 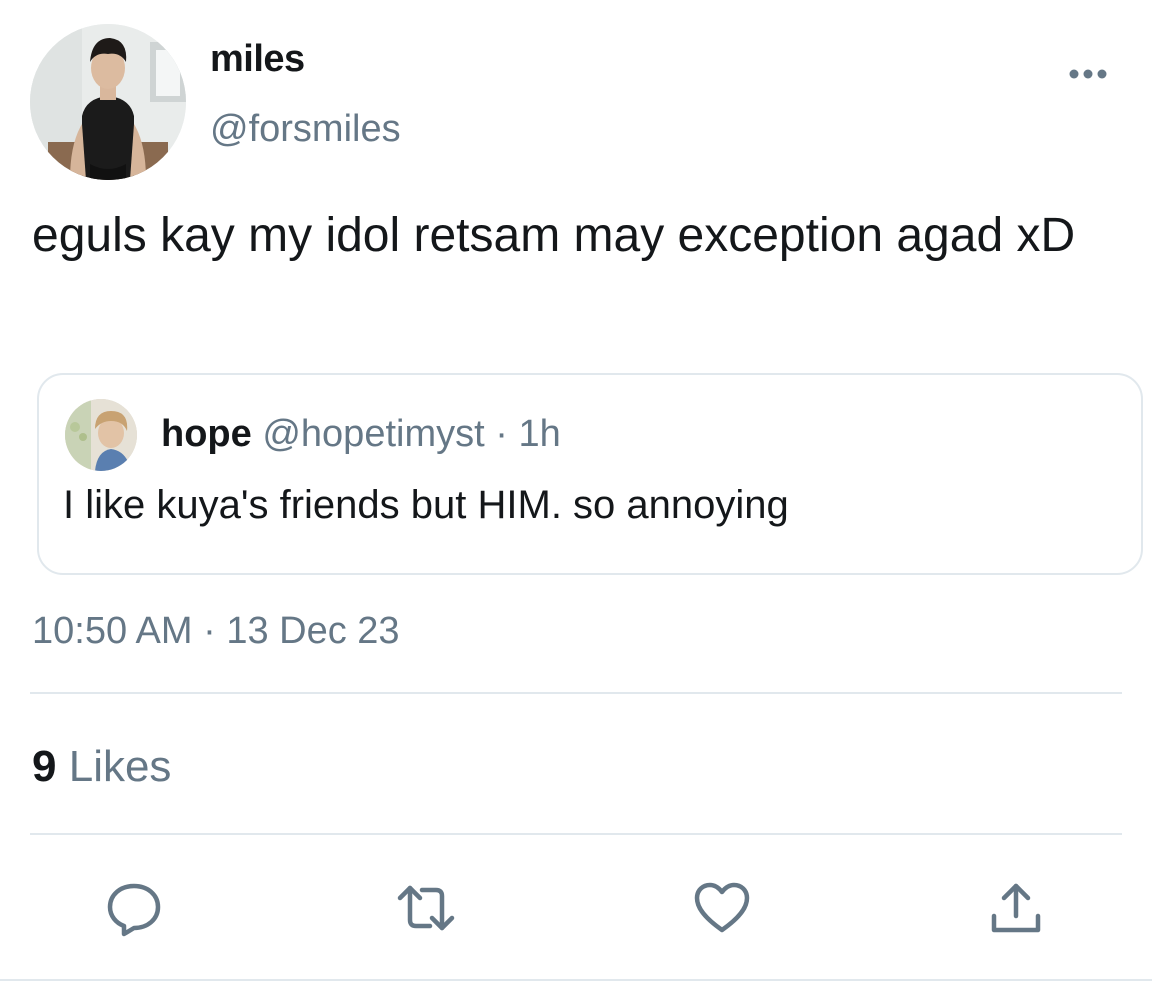 I want to click on likes-stat: 9 Likes, so click(x=101, y=767).